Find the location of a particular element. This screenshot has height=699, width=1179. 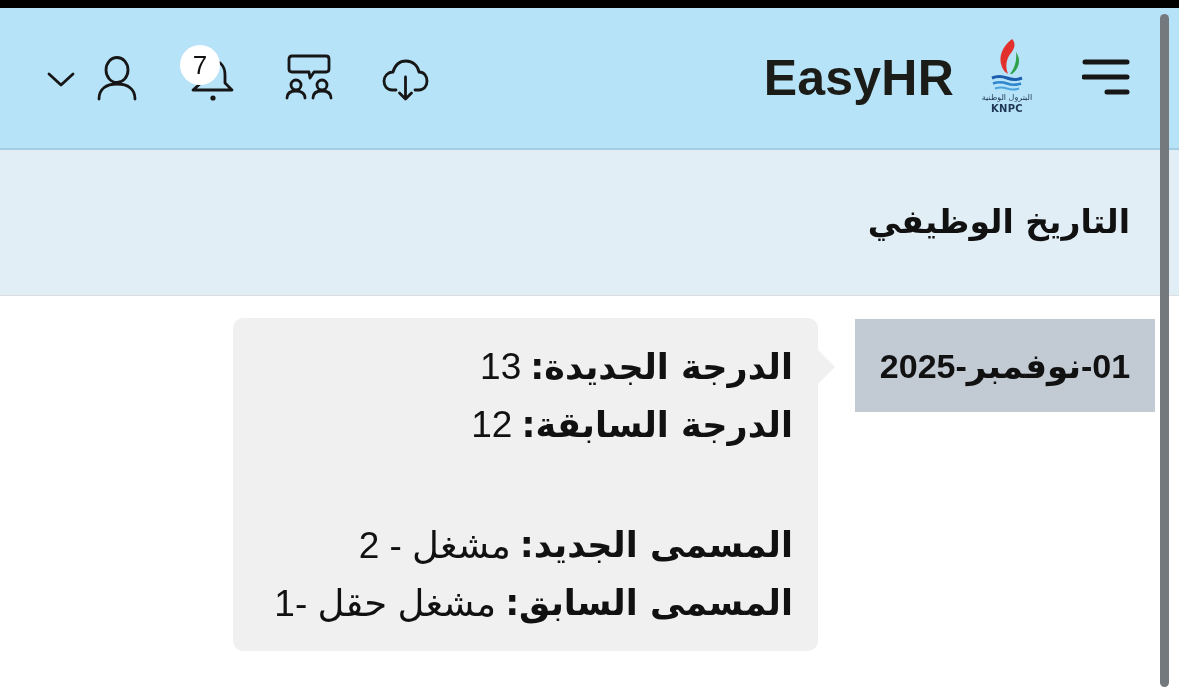

people-chat-icon is located at coordinates (309, 76).